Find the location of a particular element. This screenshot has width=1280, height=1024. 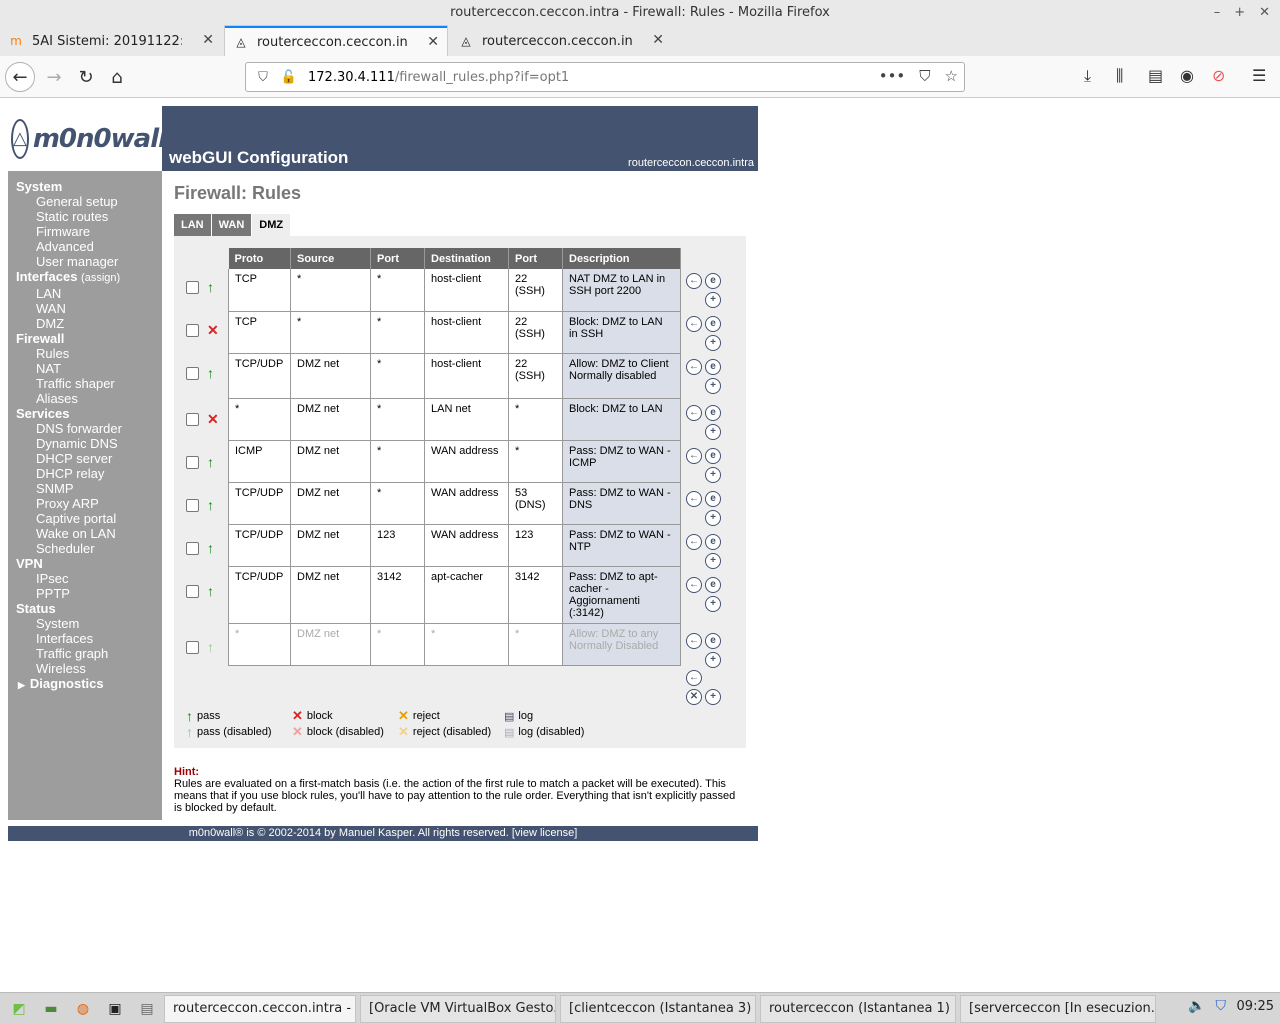

rule-destination: host-client is located at coordinates (466, 332).